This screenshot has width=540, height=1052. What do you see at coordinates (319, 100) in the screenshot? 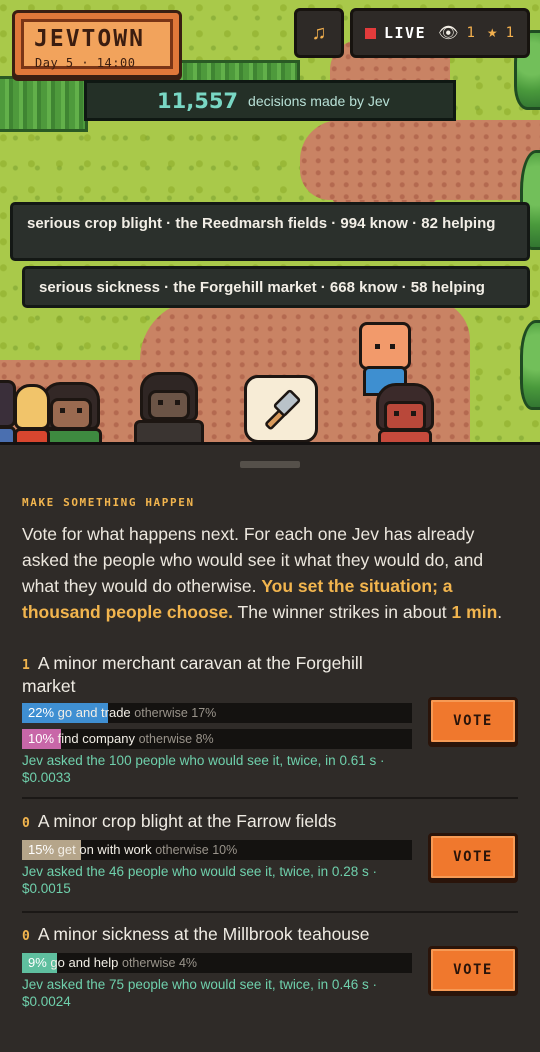
I see `decisions-label: decisions made by Jev` at bounding box center [319, 100].